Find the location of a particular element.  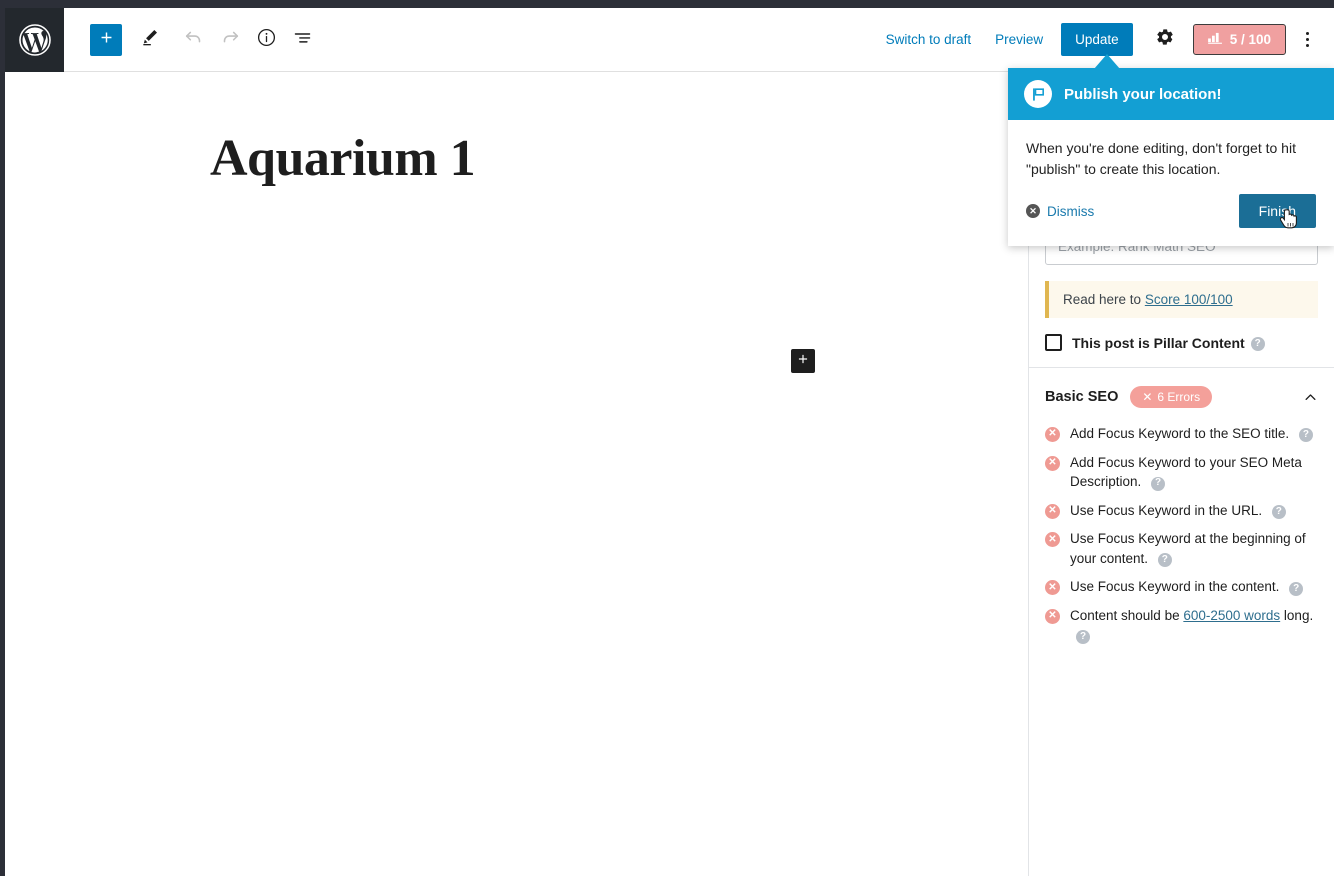

info-circle-icon is located at coordinates (266, 40).